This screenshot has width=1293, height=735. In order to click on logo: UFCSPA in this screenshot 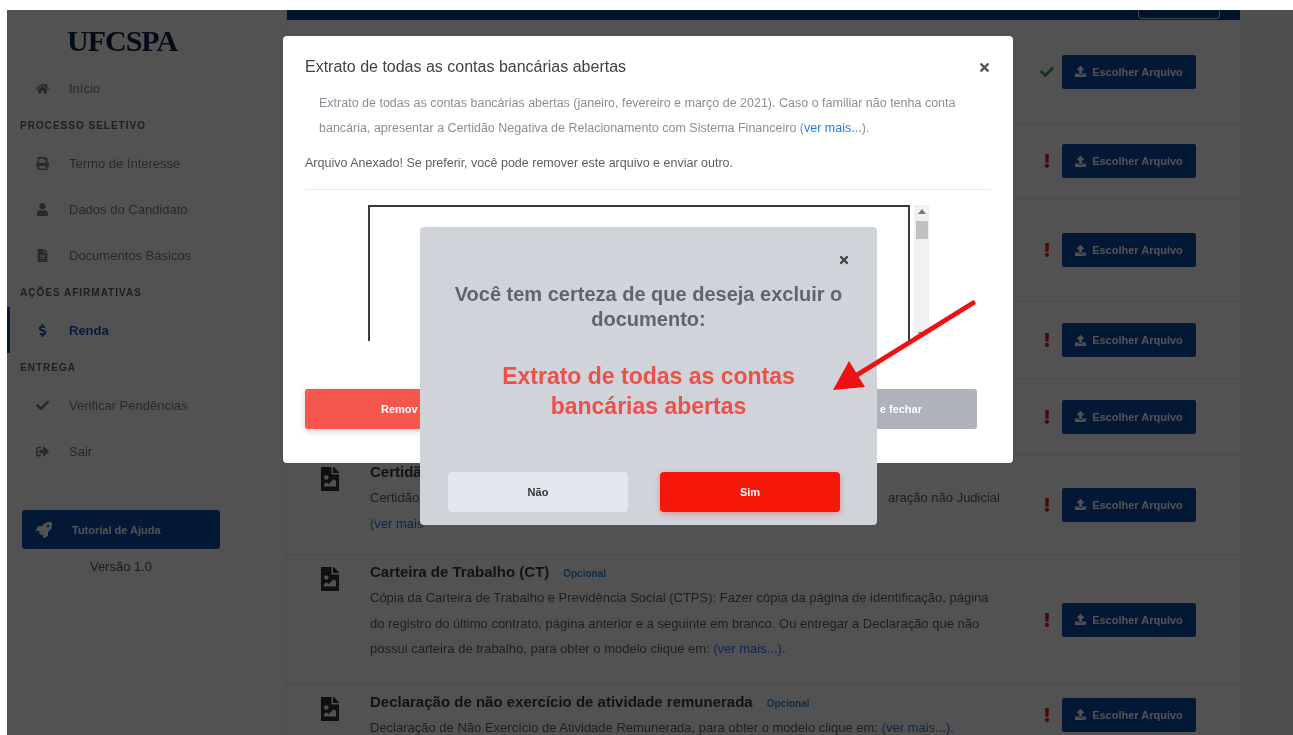, I will do `click(122, 41)`.